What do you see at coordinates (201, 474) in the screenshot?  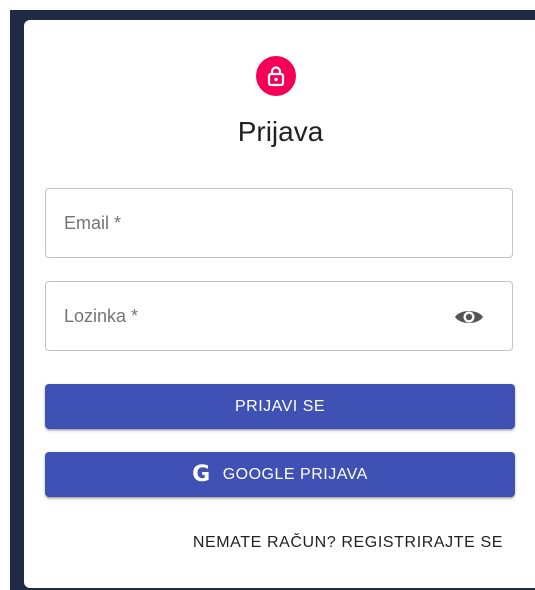 I see `google-icon: G` at bounding box center [201, 474].